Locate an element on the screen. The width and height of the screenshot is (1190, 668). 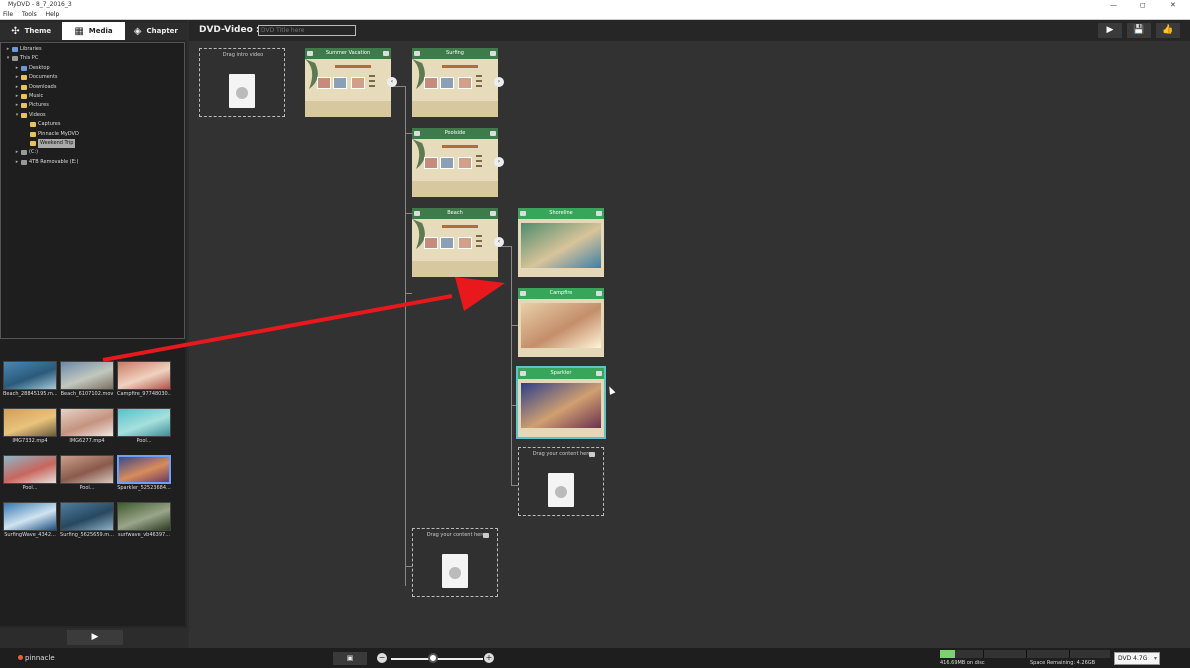
zoom-in-button: + is located at coordinates (489, 658).